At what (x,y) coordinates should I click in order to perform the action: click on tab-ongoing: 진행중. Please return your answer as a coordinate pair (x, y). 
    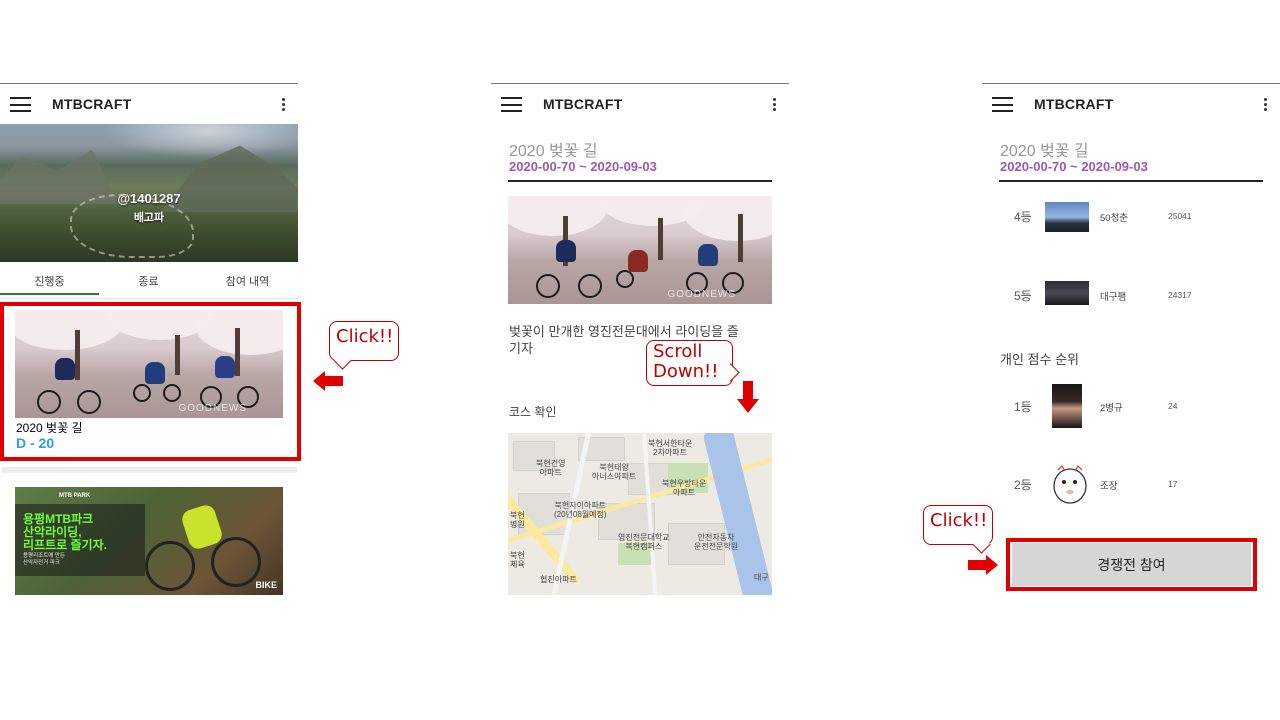
    Looking at the image, I should click on (49, 281).